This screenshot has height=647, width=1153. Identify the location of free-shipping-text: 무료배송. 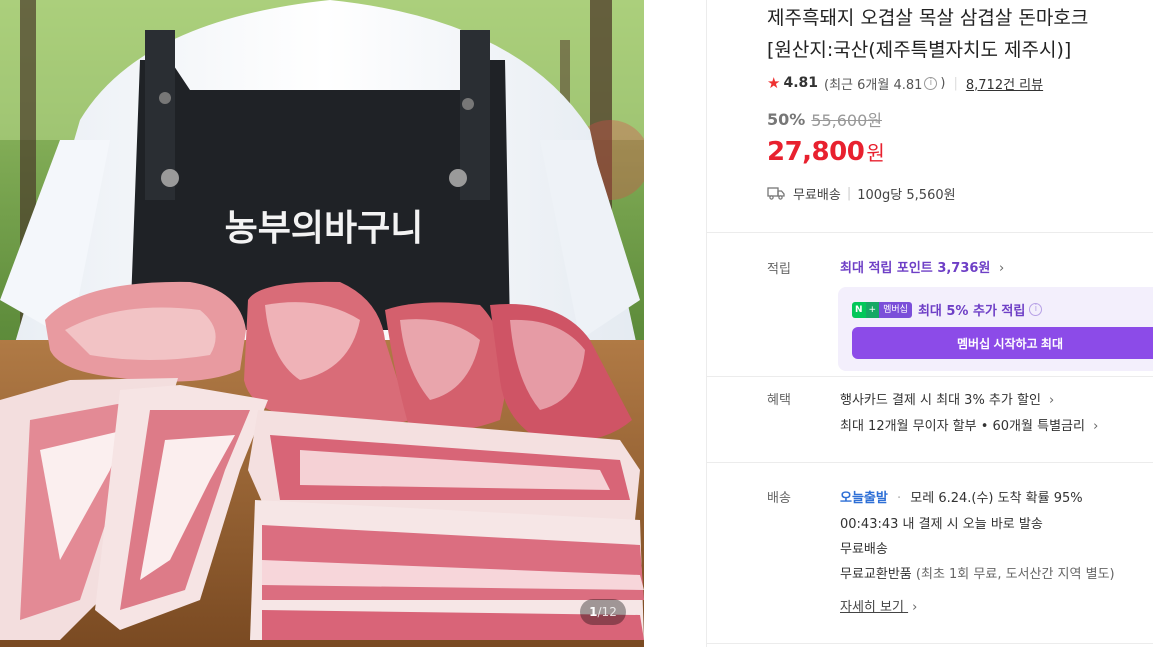
(817, 195).